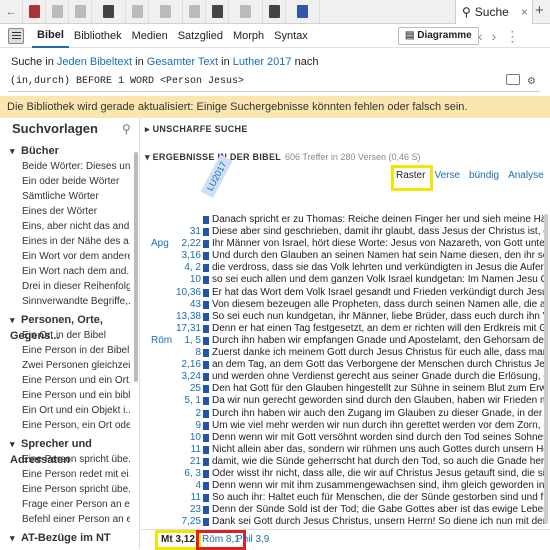  I want to click on diagram-button: ▤ Diagramme, so click(438, 36).